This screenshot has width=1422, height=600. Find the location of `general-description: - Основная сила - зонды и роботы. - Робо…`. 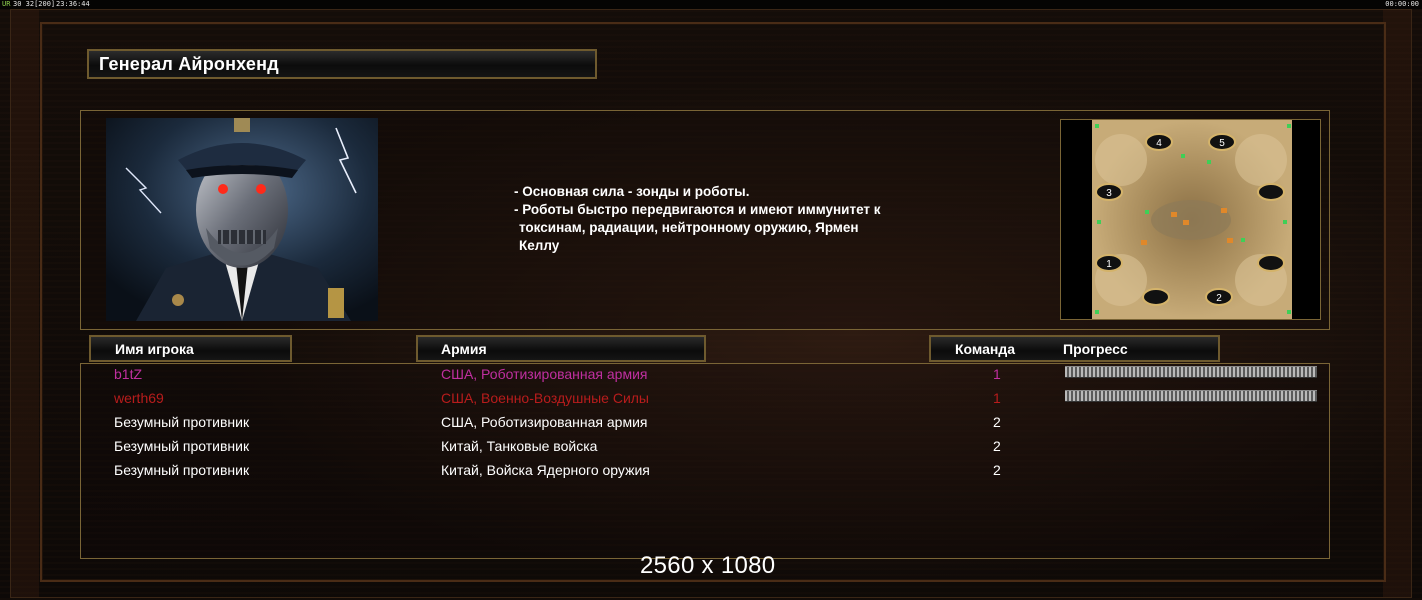

general-description: - Основная сила - зонды и роботы. - Робо… is located at coordinates (724, 219).